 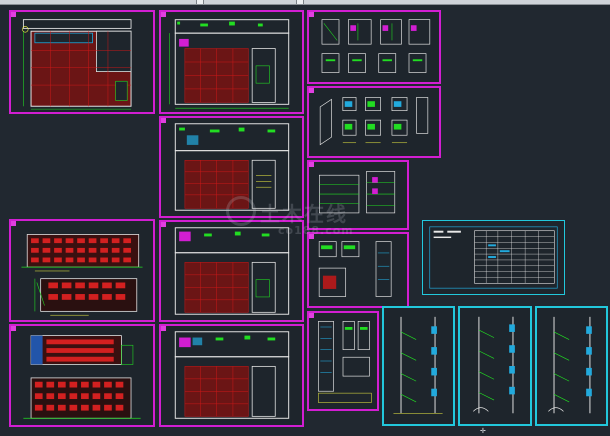 I want to click on wall-section-drawing, so click(x=345, y=362).